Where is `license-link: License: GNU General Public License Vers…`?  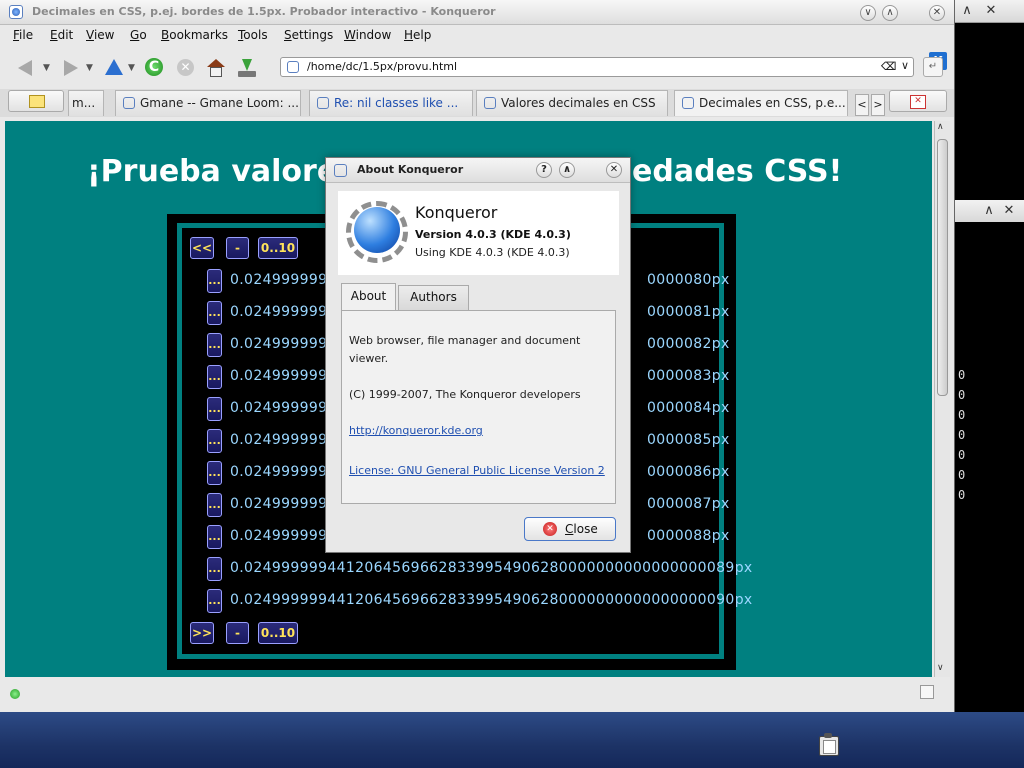 license-link: License: GNU General Public License Vers… is located at coordinates (477, 470).